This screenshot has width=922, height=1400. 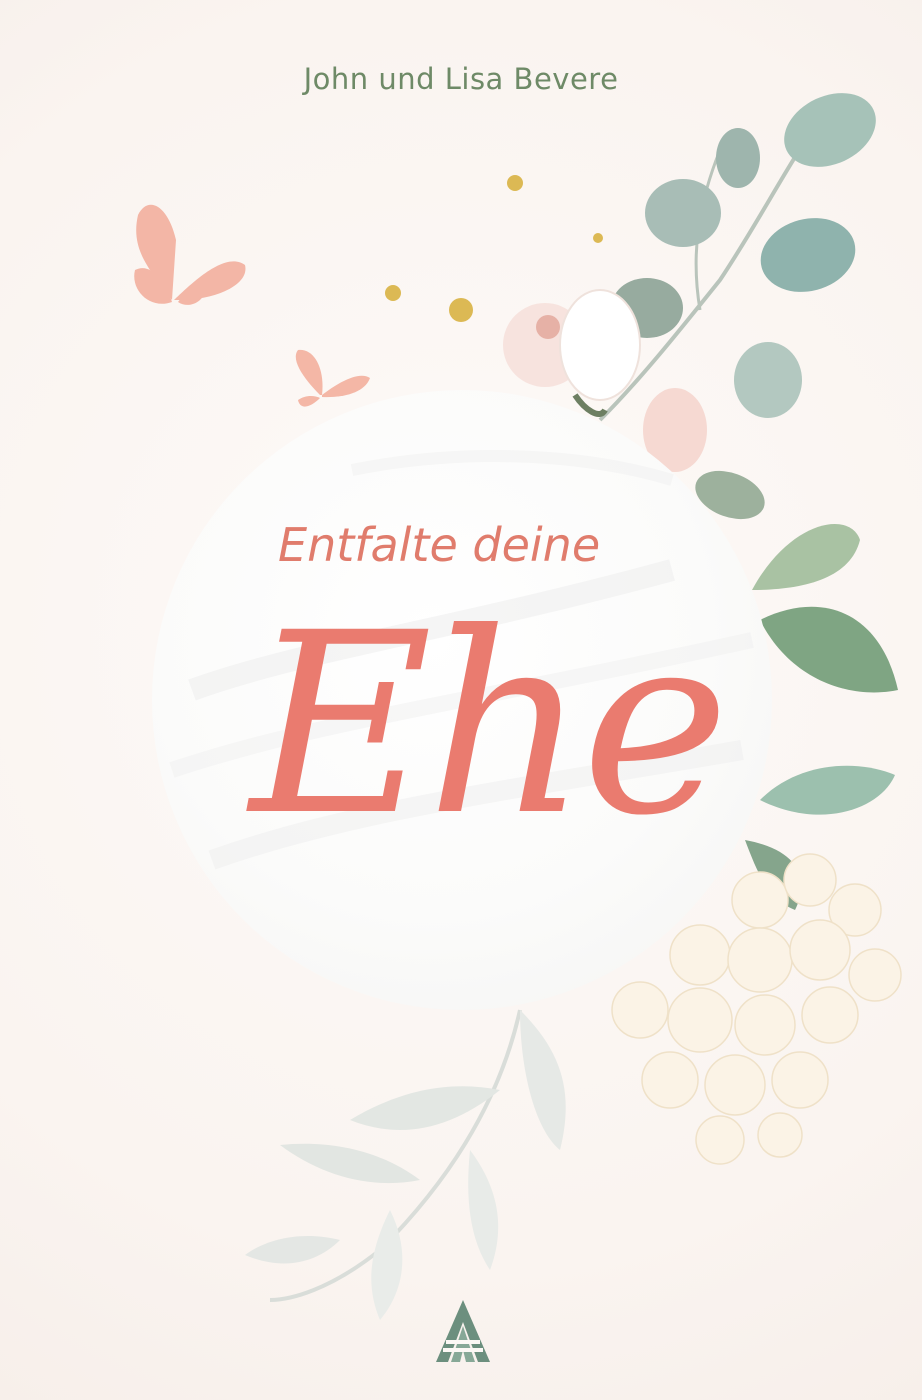 I want to click on triangle-stripes-logo, so click(x=463, y=1331).